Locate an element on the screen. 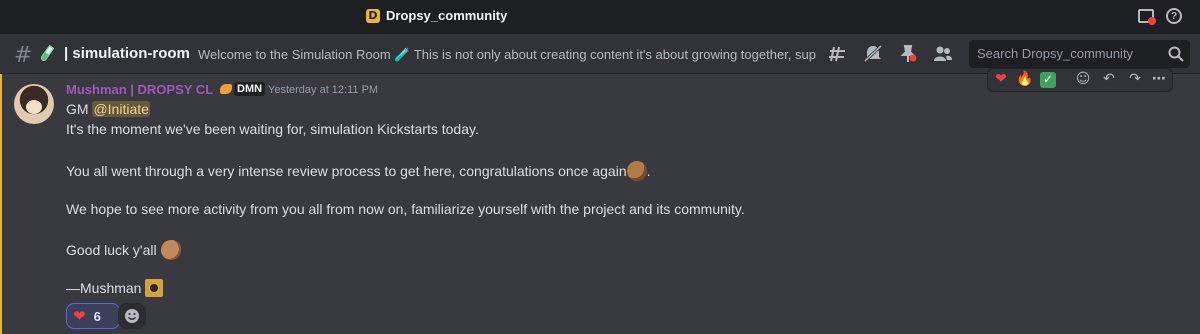  server-logo-icon: D is located at coordinates (373, 15).